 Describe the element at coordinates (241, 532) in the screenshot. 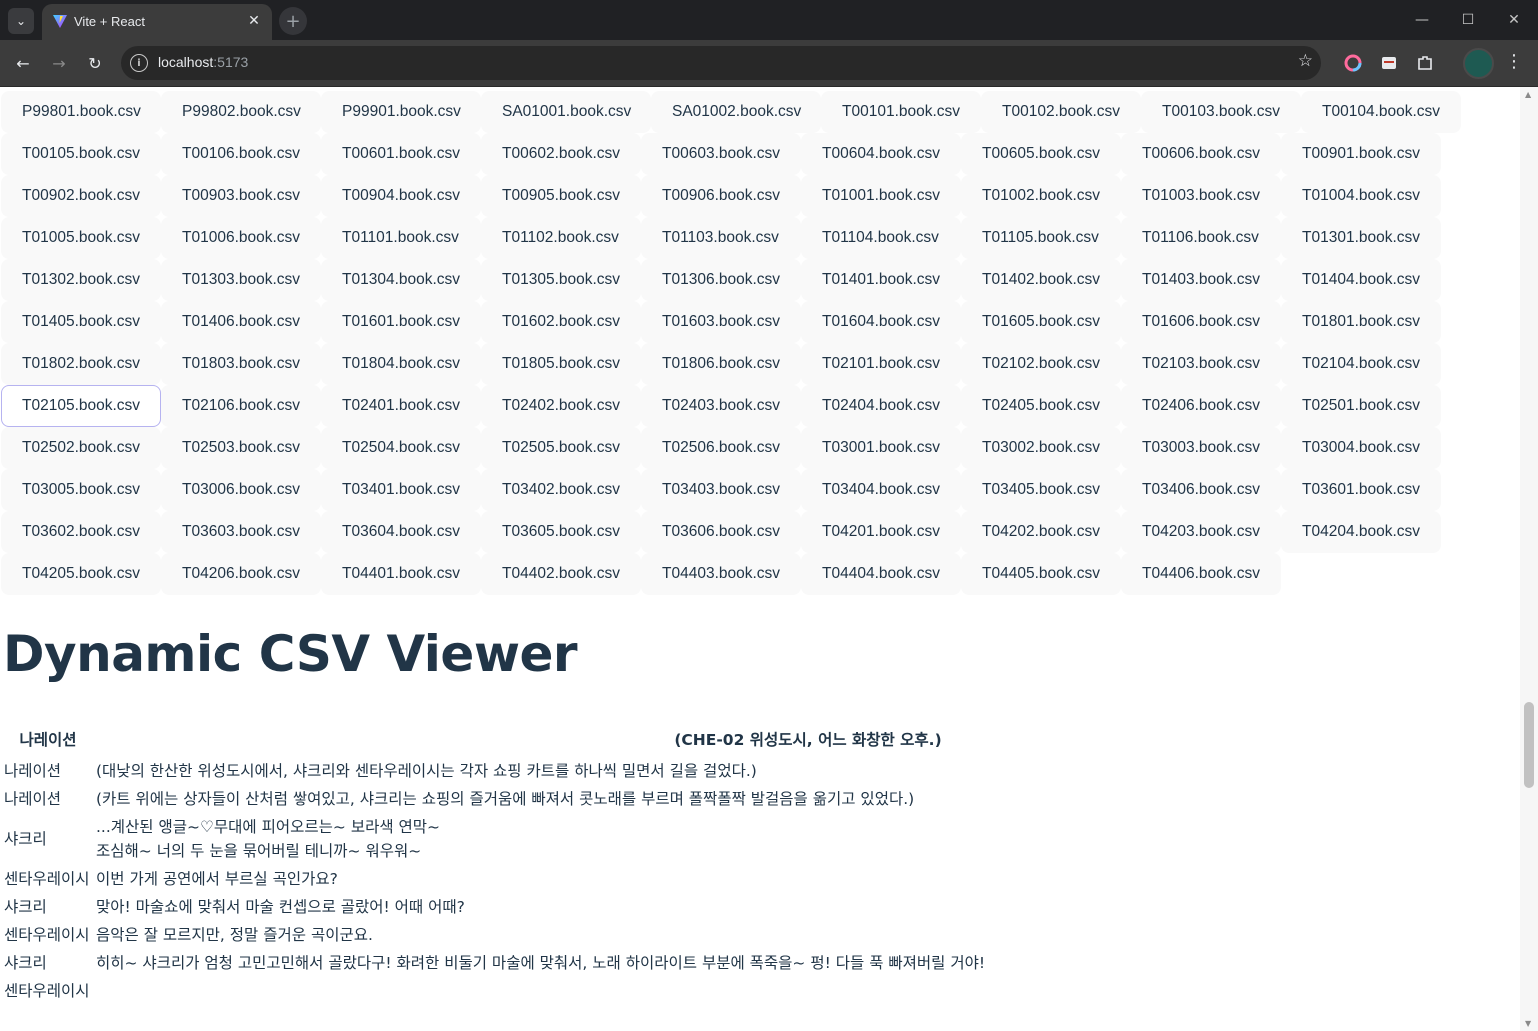

I see `file-button: T03603.book.csv` at that location.